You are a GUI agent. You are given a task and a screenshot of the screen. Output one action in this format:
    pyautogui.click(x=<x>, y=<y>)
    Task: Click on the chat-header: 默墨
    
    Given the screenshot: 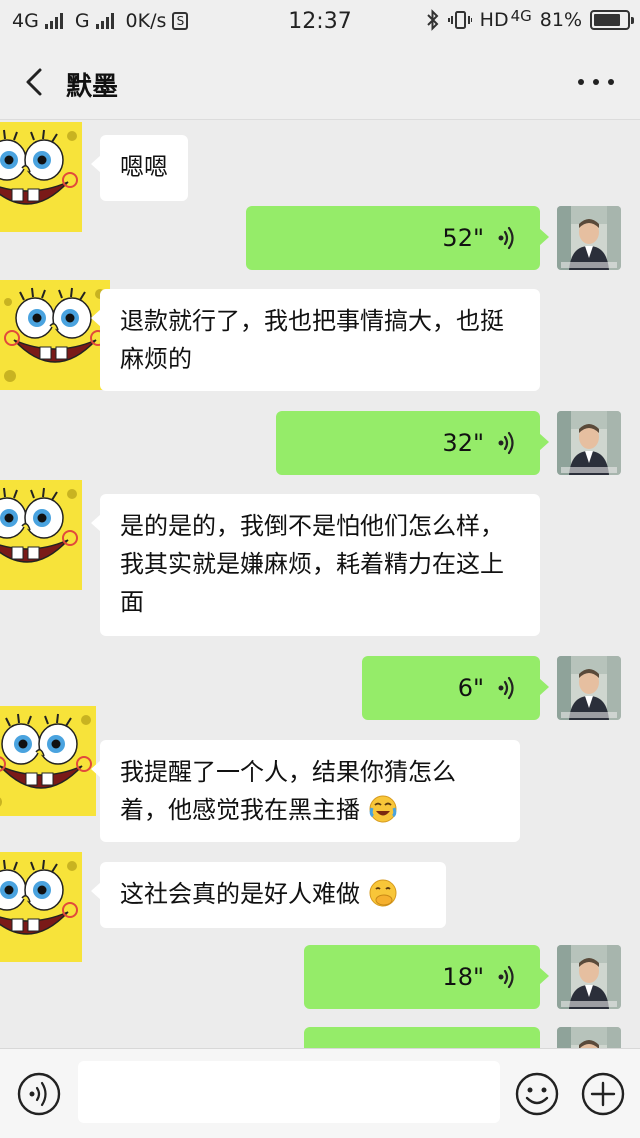 What is the action you would take?
    pyautogui.click(x=320, y=82)
    